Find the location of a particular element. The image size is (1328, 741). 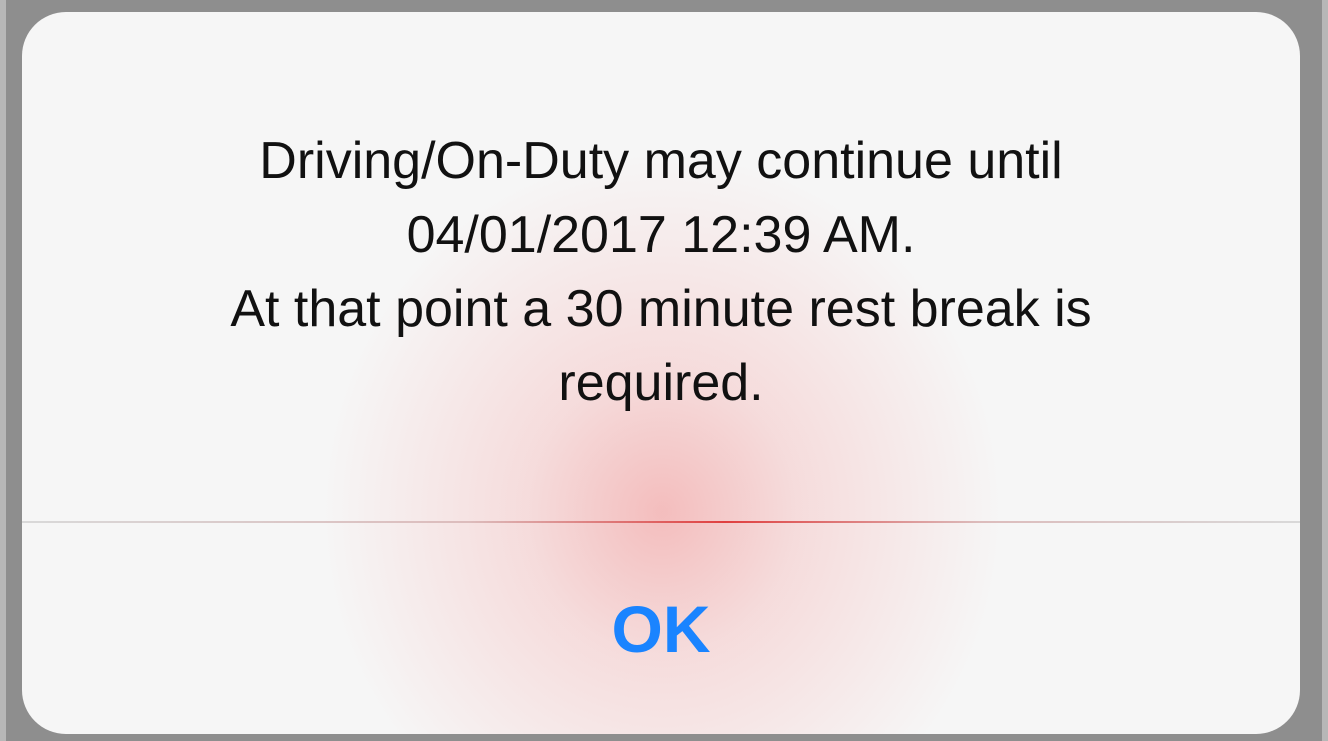

alert-message-line-1: Driving/On-Duty may continue until is located at coordinates (661, 161).